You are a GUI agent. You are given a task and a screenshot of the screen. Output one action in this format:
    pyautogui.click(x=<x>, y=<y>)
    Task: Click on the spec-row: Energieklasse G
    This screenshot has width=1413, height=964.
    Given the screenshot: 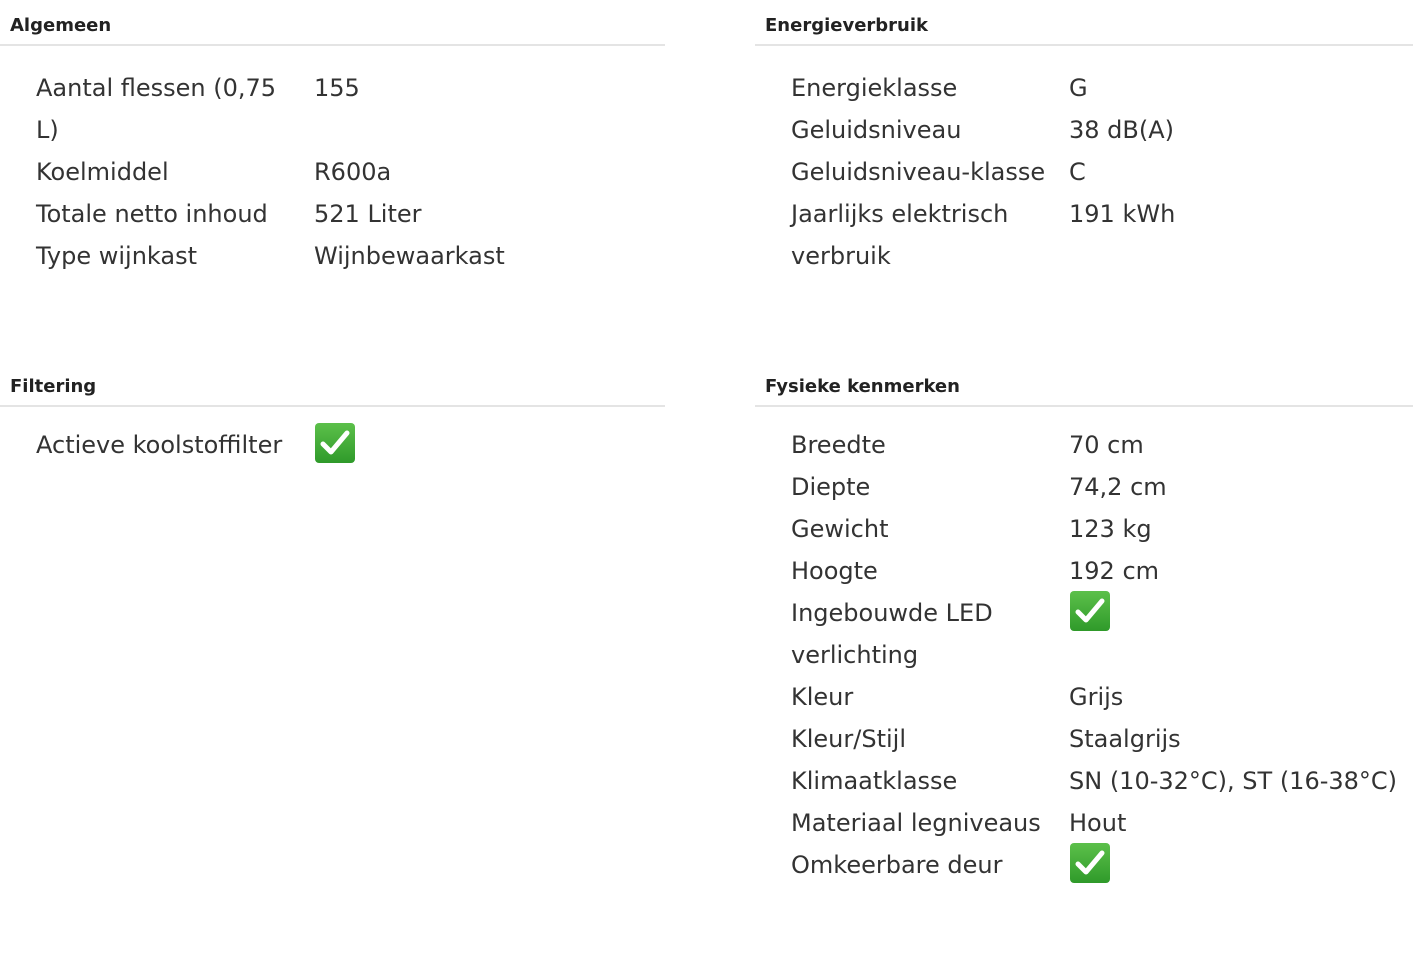 What is the action you would take?
    pyautogui.click(x=1084, y=88)
    